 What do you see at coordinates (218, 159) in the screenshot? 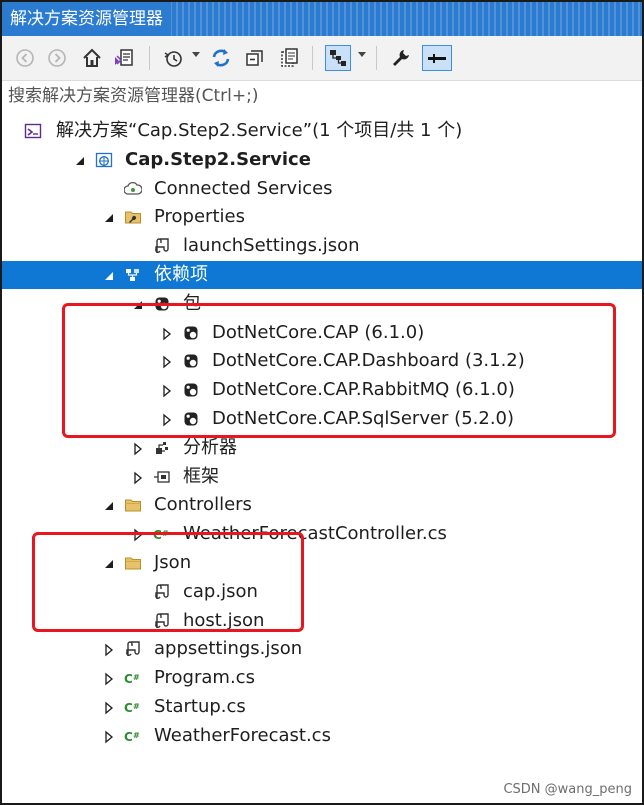
I see `tree-item-label: Cap.Step2.Service` at bounding box center [218, 159].